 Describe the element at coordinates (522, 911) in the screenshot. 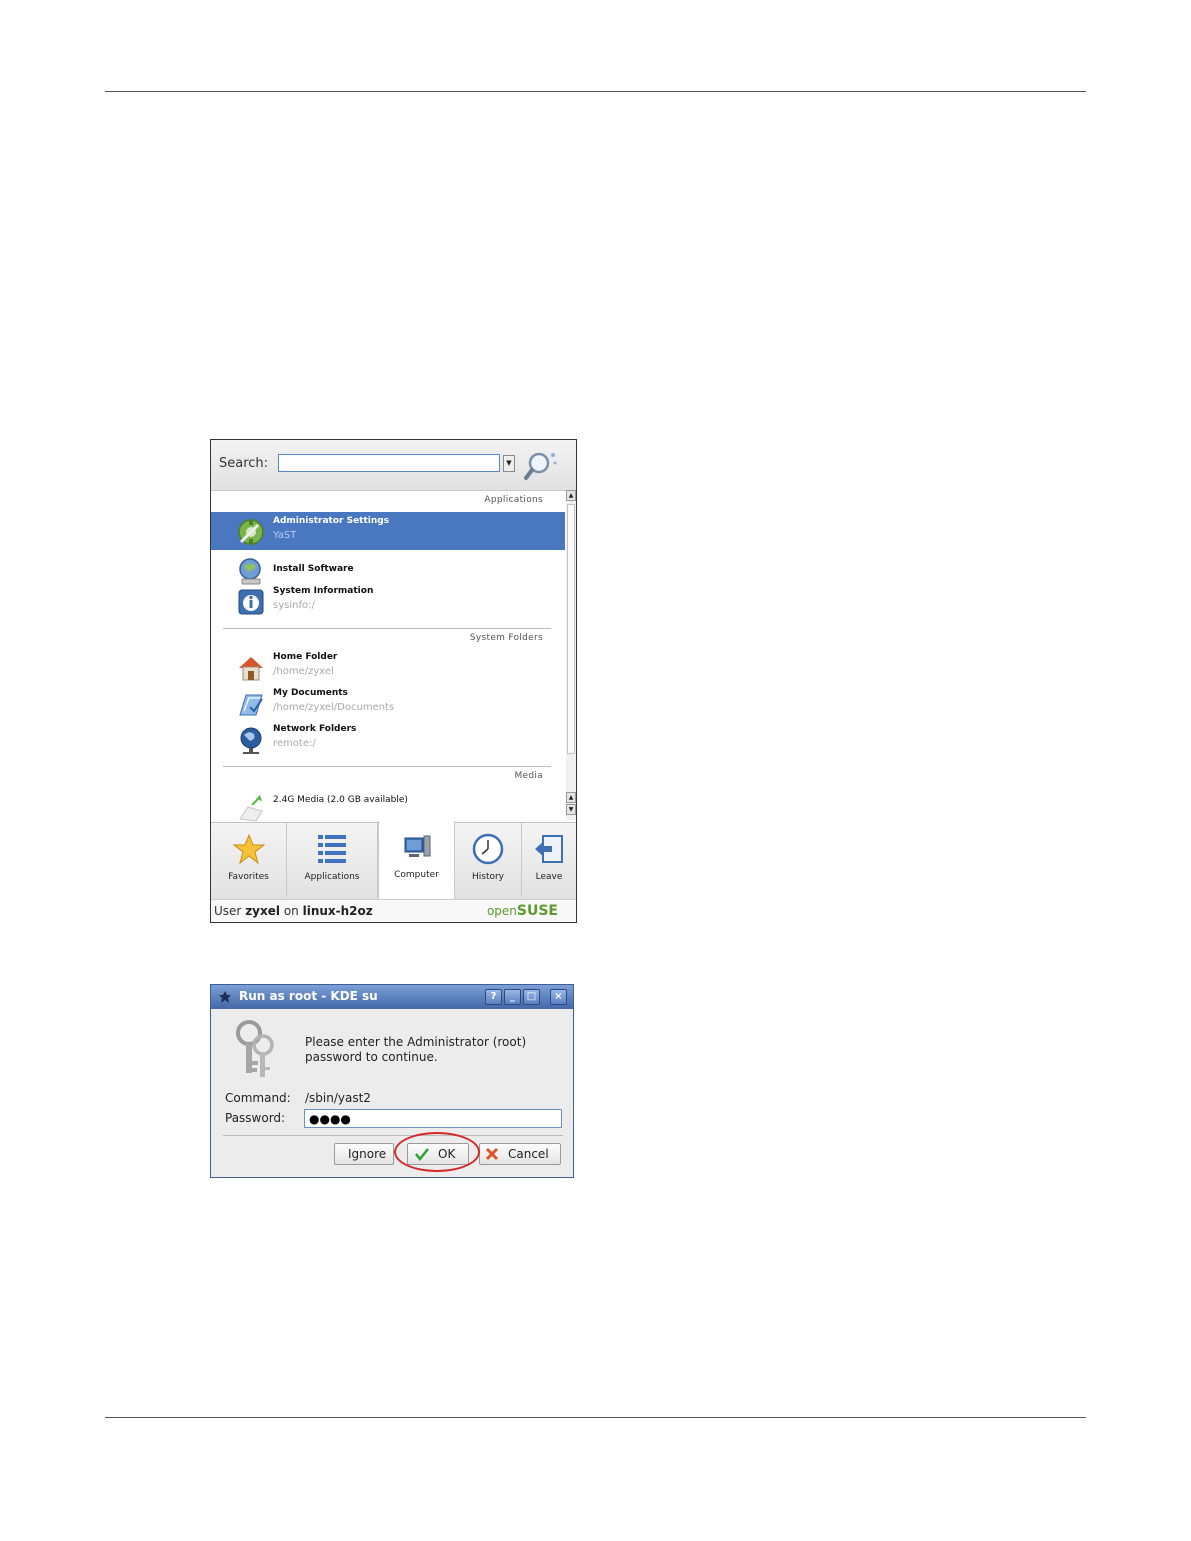

I see `opensuse-logo: openSUSE` at that location.